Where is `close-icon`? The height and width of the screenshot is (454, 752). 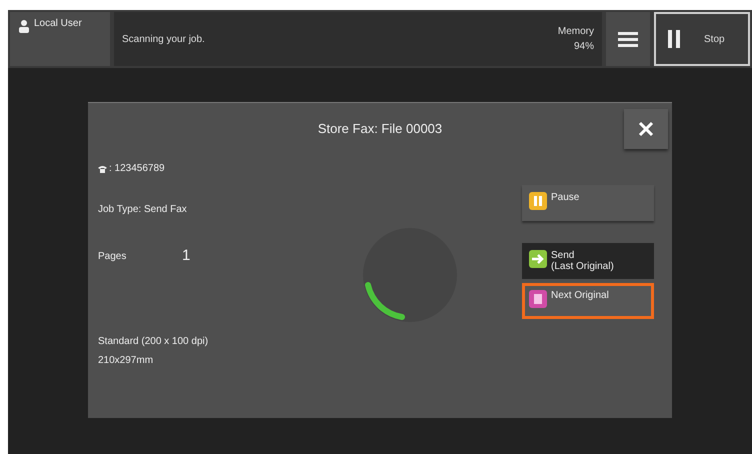 close-icon is located at coordinates (646, 129).